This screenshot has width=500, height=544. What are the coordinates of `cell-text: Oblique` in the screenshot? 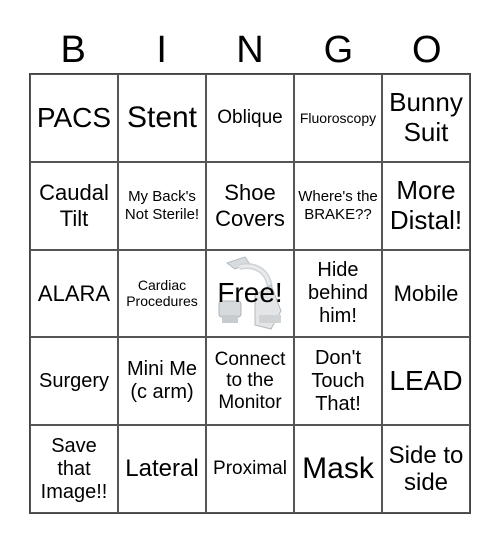 It's located at (250, 117).